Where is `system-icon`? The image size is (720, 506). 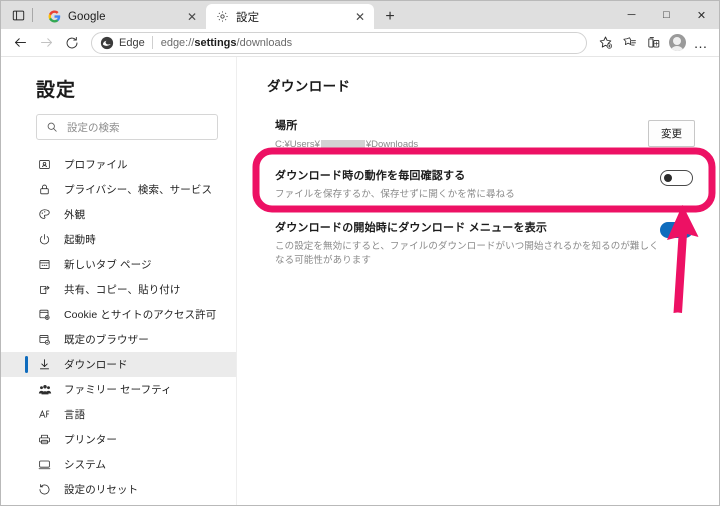 system-icon is located at coordinates (44, 464).